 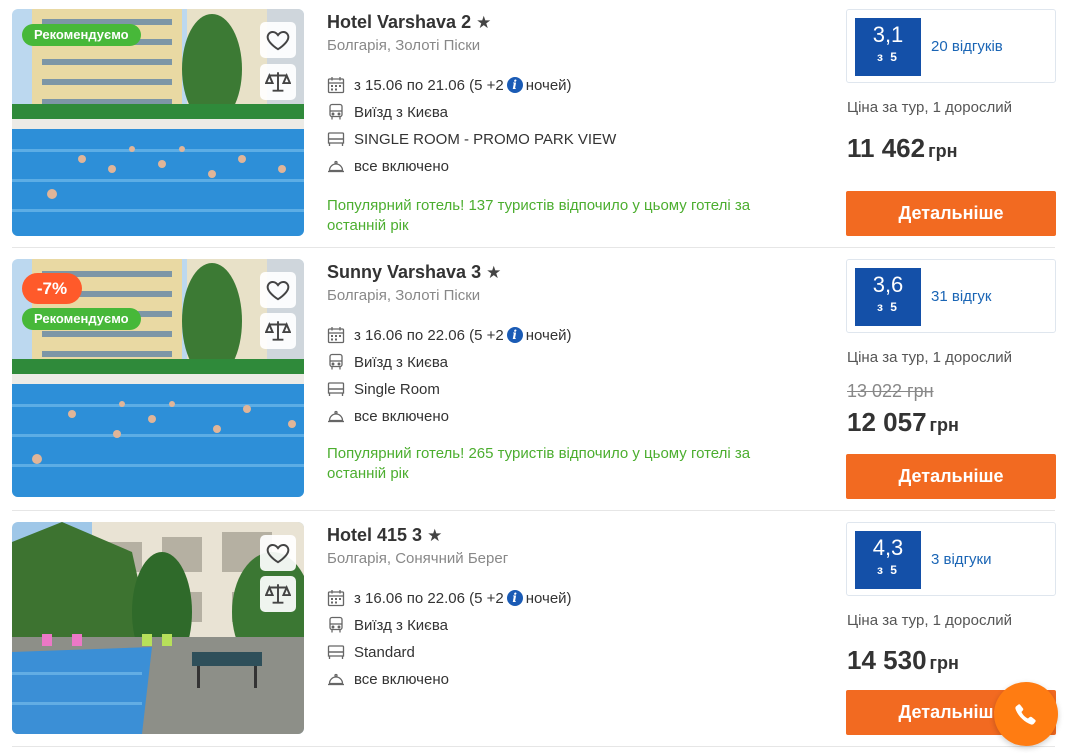 I want to click on hotel-photo: Рекомендуємо, so click(x=158, y=122).